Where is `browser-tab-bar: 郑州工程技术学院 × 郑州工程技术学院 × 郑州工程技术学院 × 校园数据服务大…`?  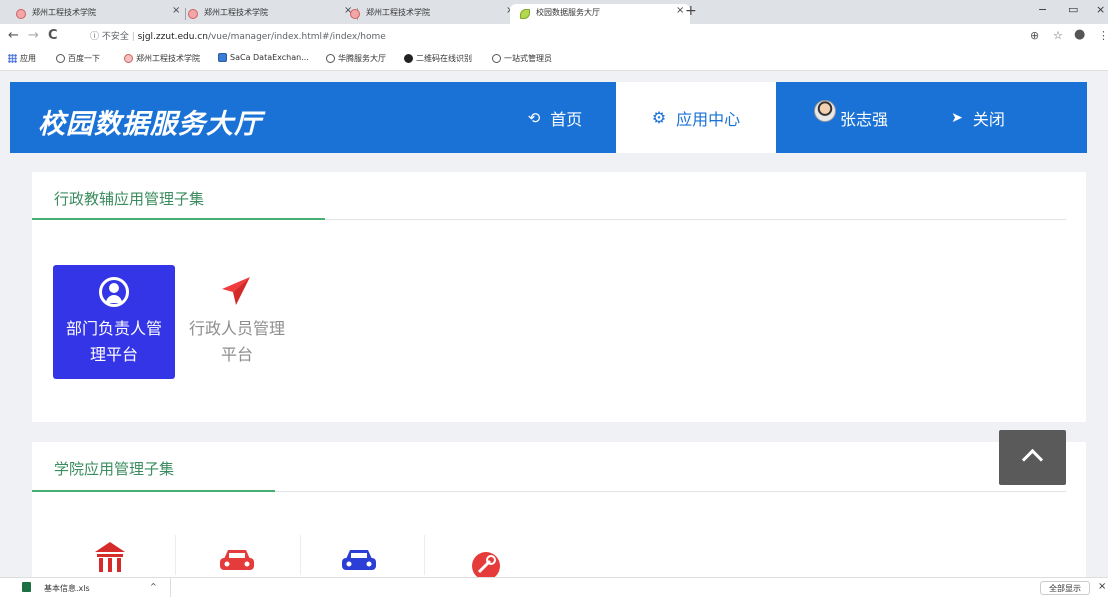
browser-tab-bar: 郑州工程技术学院 × 郑州工程技术学院 × 郑州工程技术学院 × 校园数据服务大… is located at coordinates (554, 12).